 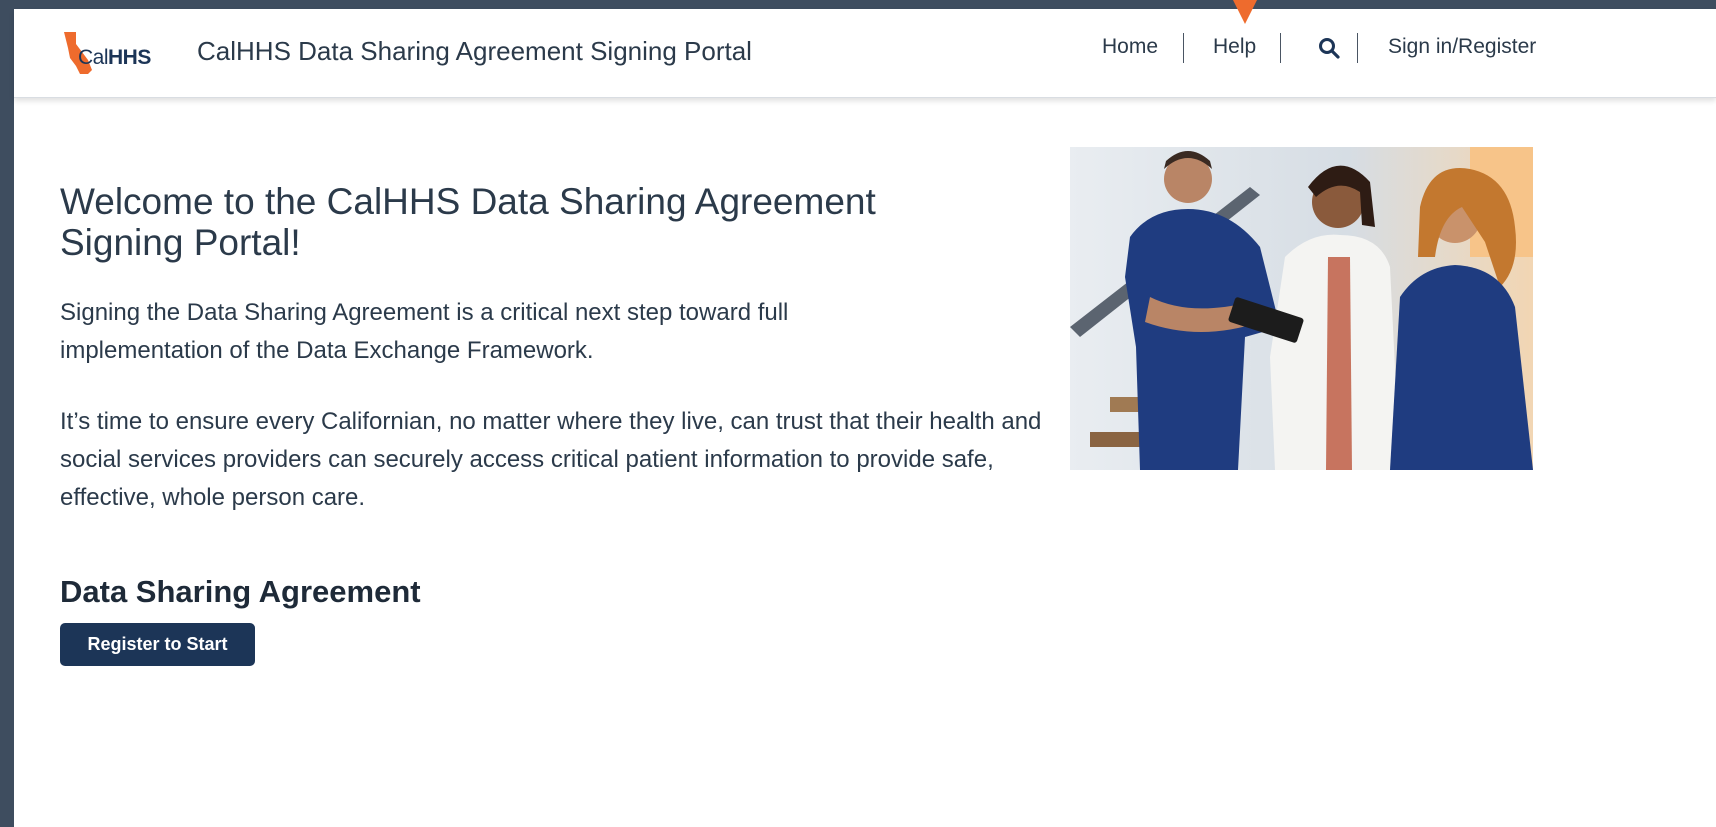 What do you see at coordinates (157, 644) in the screenshot?
I see `register-to-start-button: Register to Start` at bounding box center [157, 644].